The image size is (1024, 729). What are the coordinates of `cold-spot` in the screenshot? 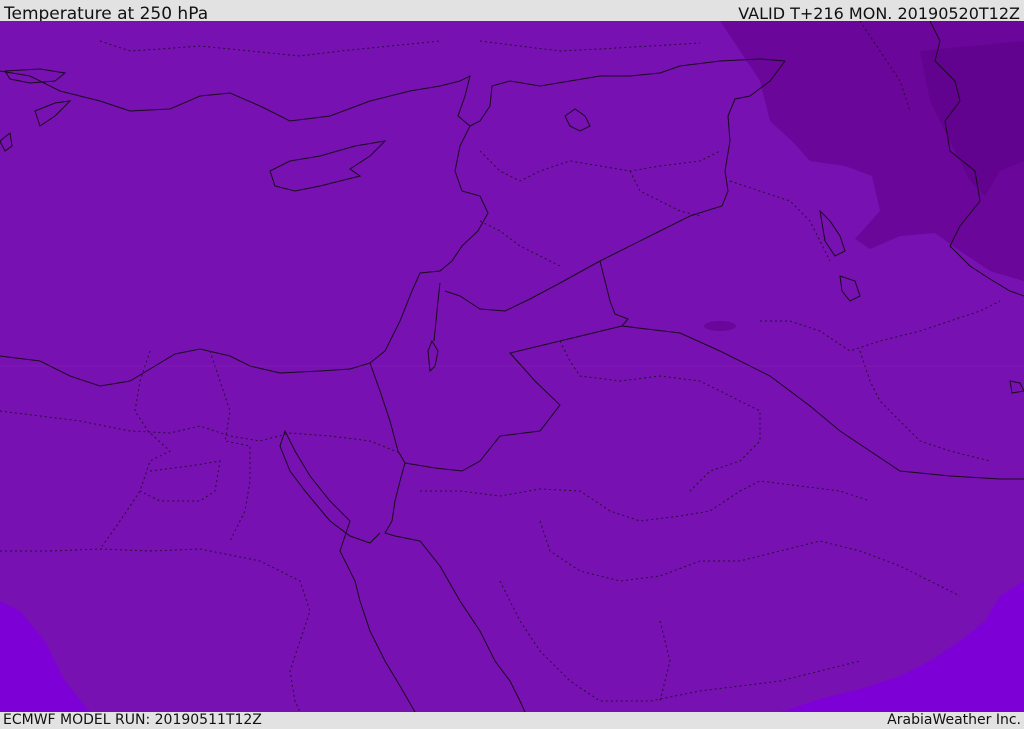 It's located at (720, 326).